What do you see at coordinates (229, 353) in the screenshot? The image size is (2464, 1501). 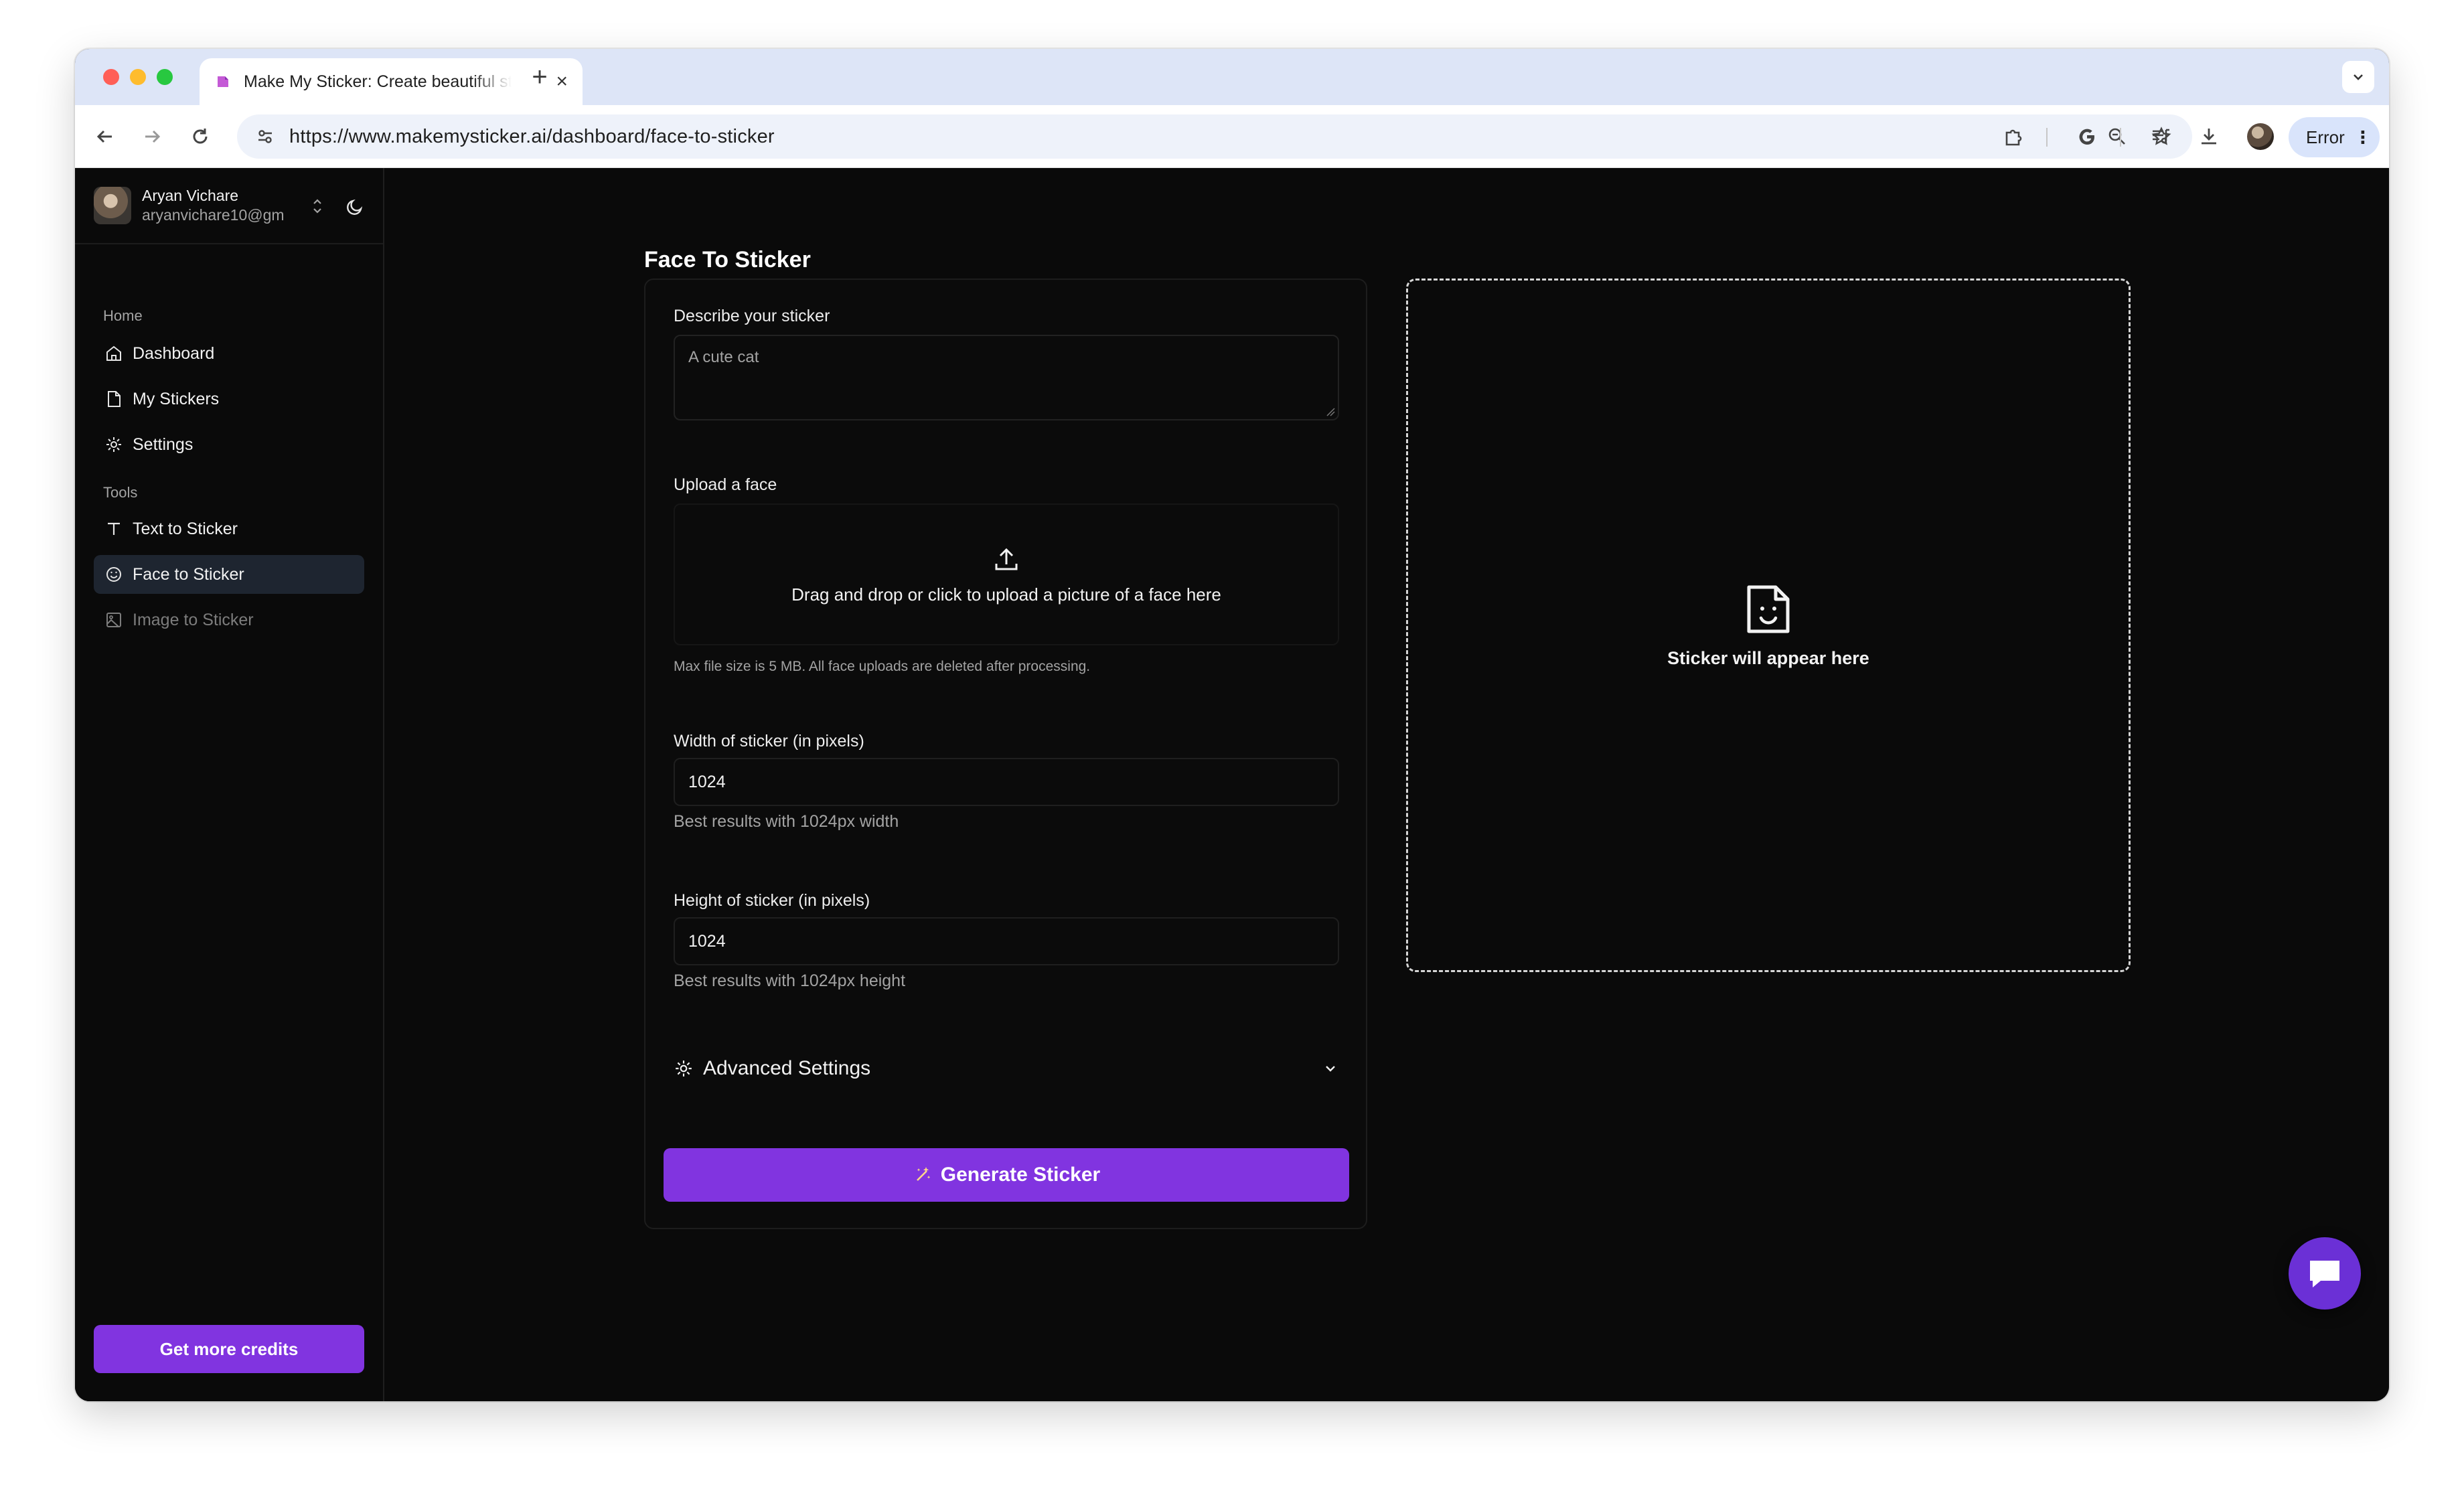 I see `sidebar-item-dashboard: Dashboard` at bounding box center [229, 353].